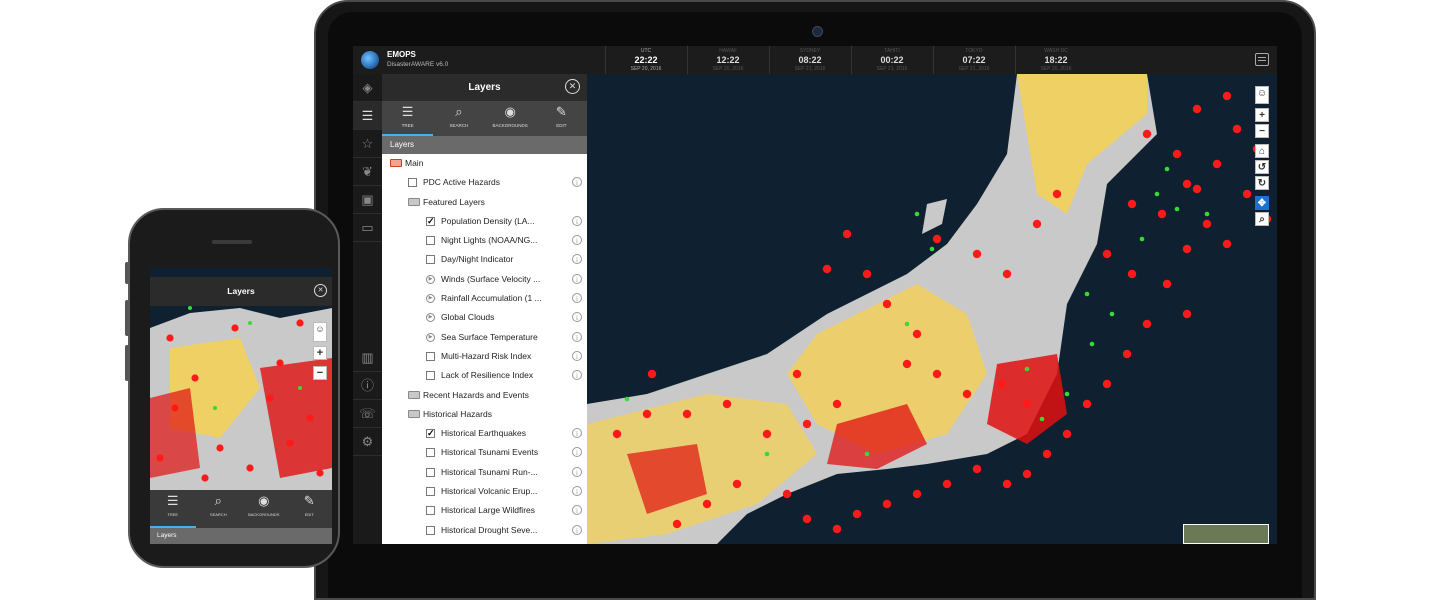 The width and height of the screenshot is (1440, 600). Describe the element at coordinates (484, 163) in the screenshot. I see `layer-row: Main` at that location.